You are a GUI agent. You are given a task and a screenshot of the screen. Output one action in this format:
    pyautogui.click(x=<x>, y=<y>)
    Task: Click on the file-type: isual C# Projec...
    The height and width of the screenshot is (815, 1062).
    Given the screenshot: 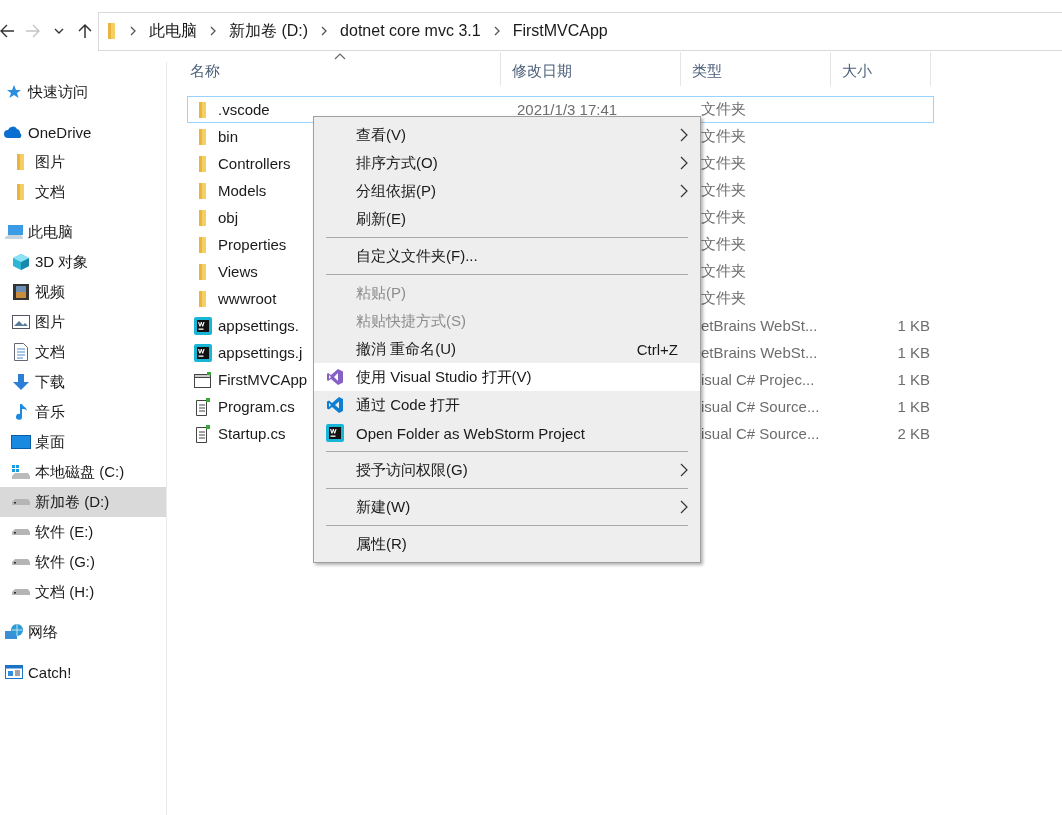 What is the action you would take?
    pyautogui.click(x=758, y=379)
    